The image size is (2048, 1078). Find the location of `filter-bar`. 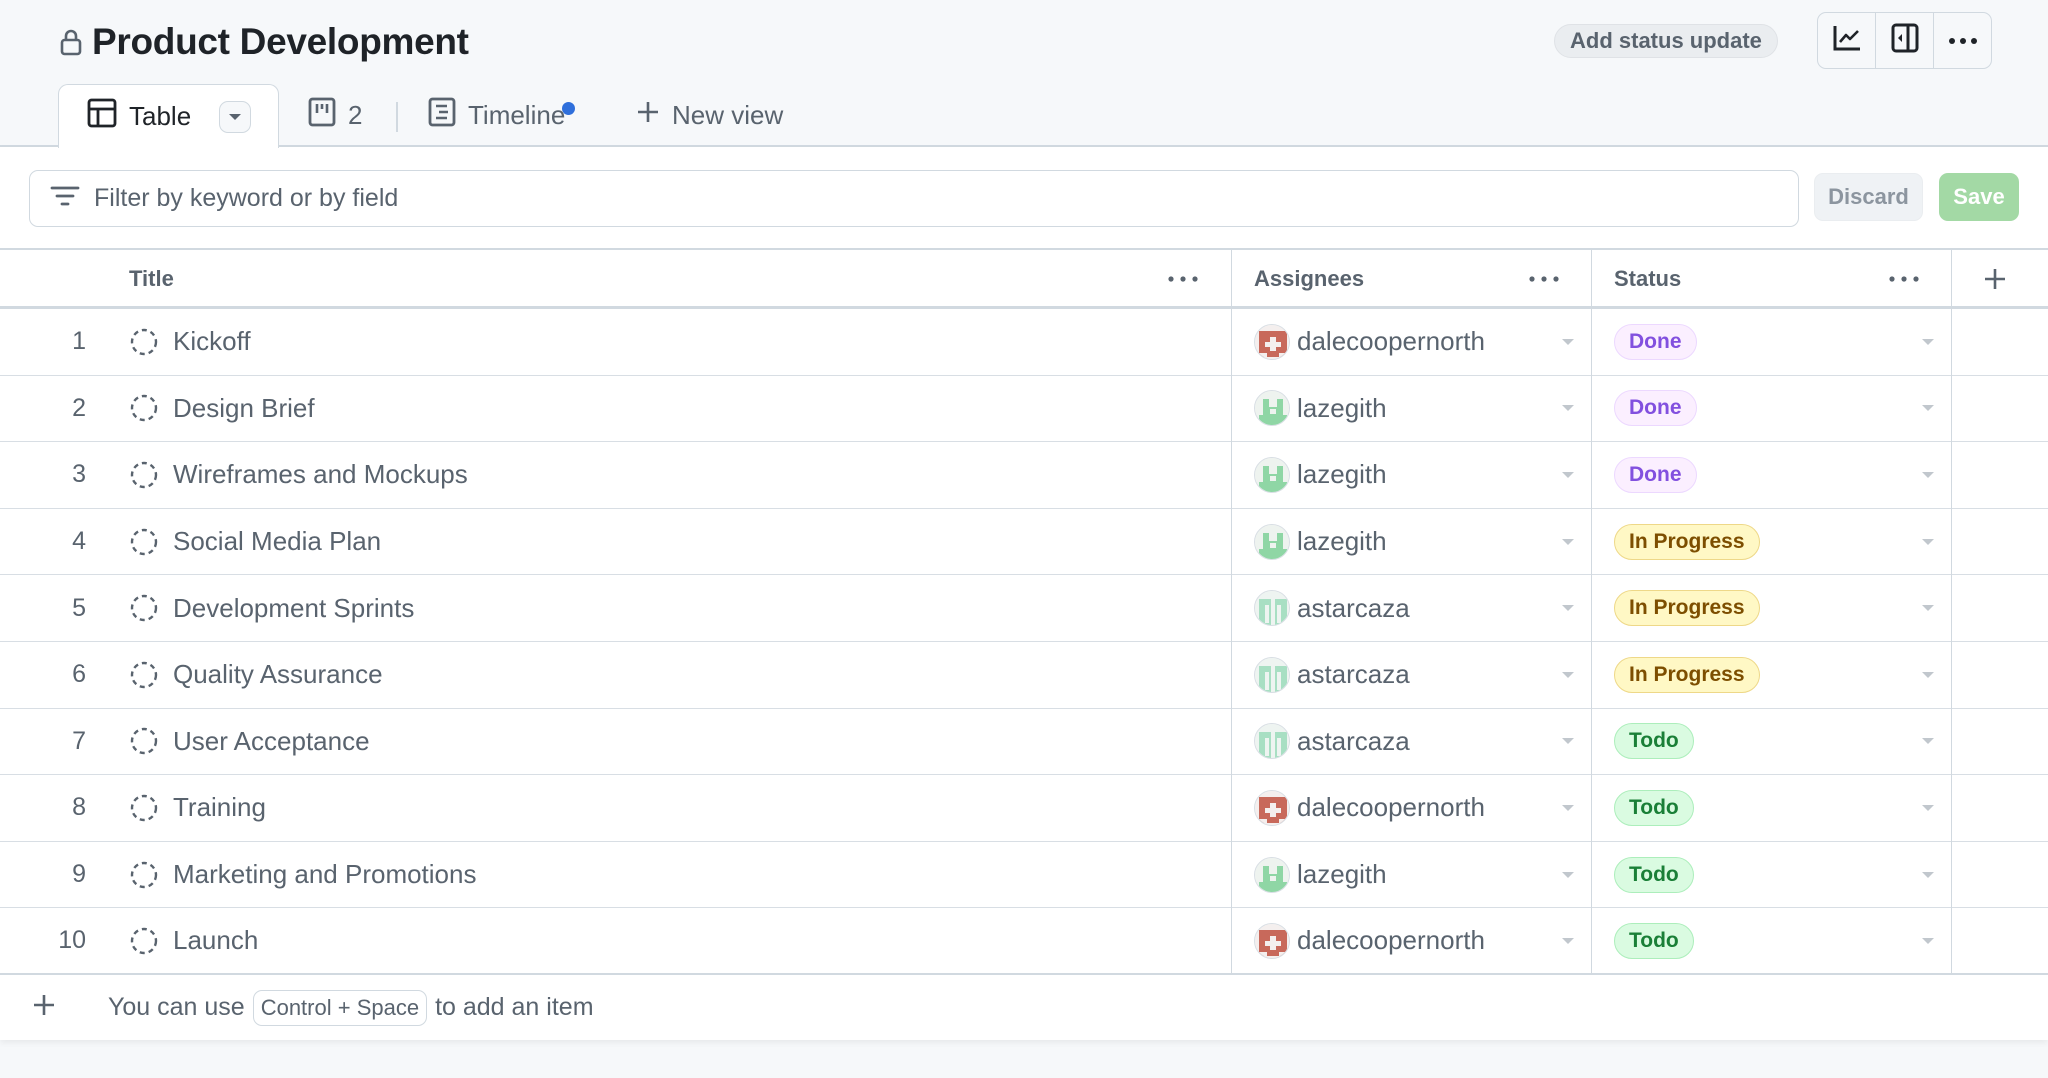

filter-bar is located at coordinates (914, 198).